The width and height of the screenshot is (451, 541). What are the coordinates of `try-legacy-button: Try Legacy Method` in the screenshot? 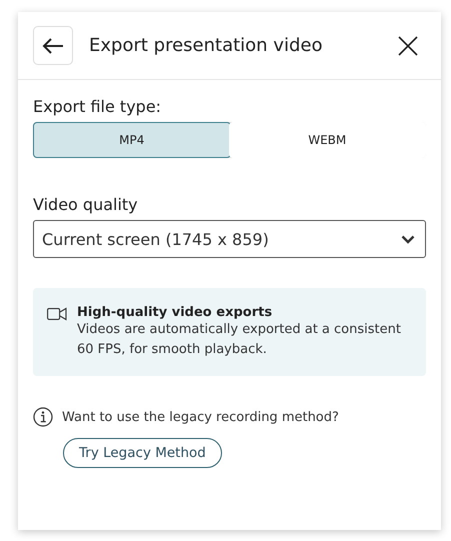 It's located at (142, 453).